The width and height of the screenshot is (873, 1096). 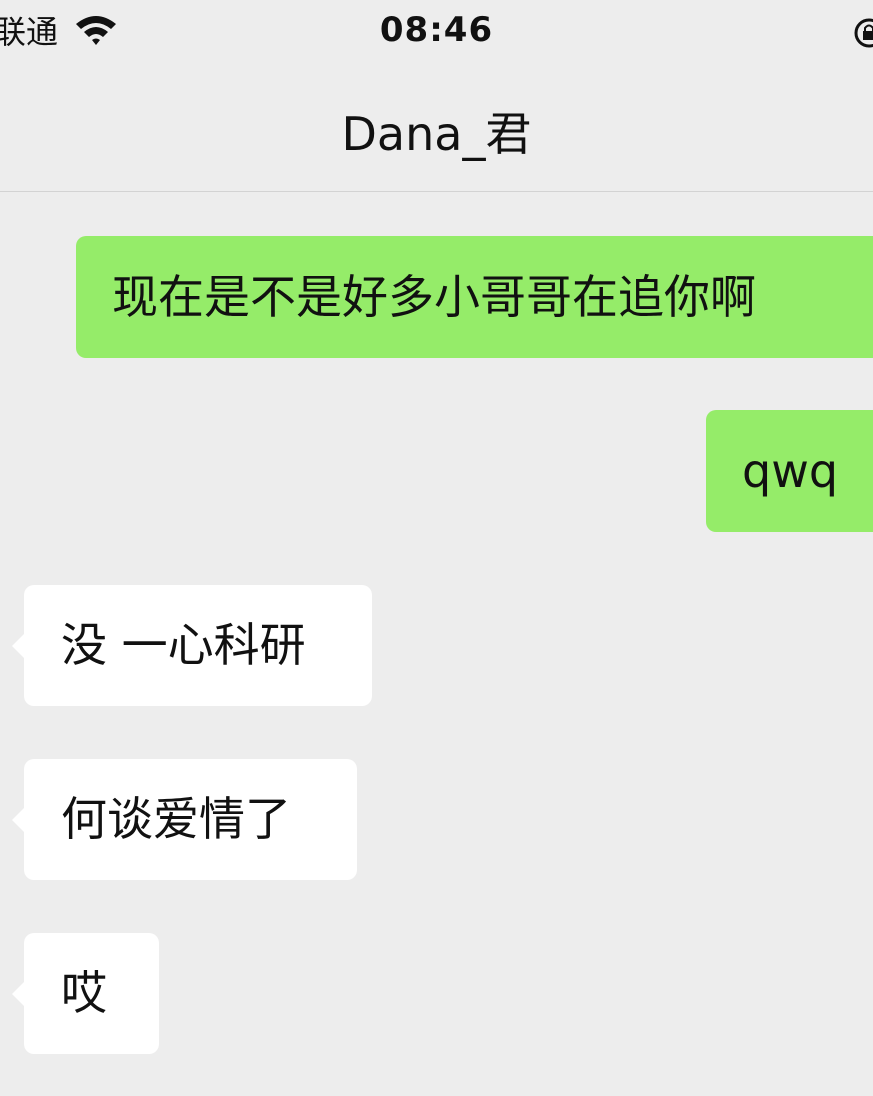 I want to click on chat-title: Dana_君, so click(x=436, y=134).